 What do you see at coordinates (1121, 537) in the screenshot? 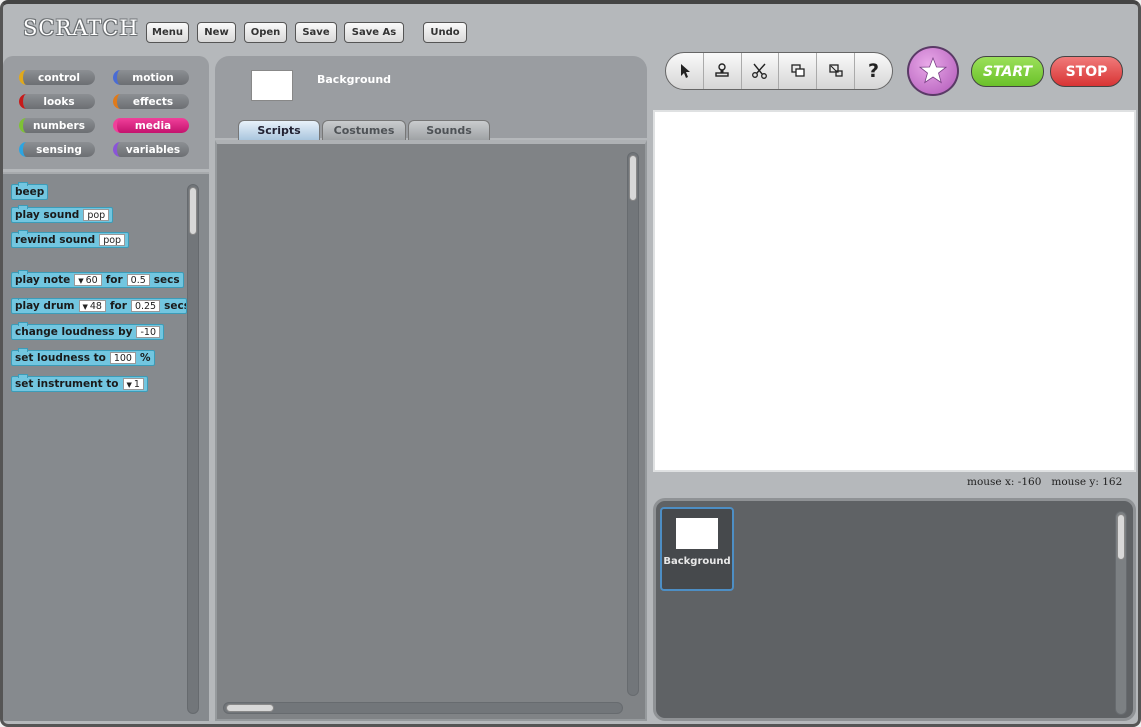
I see `sprite-list-scroll-thumb` at bounding box center [1121, 537].